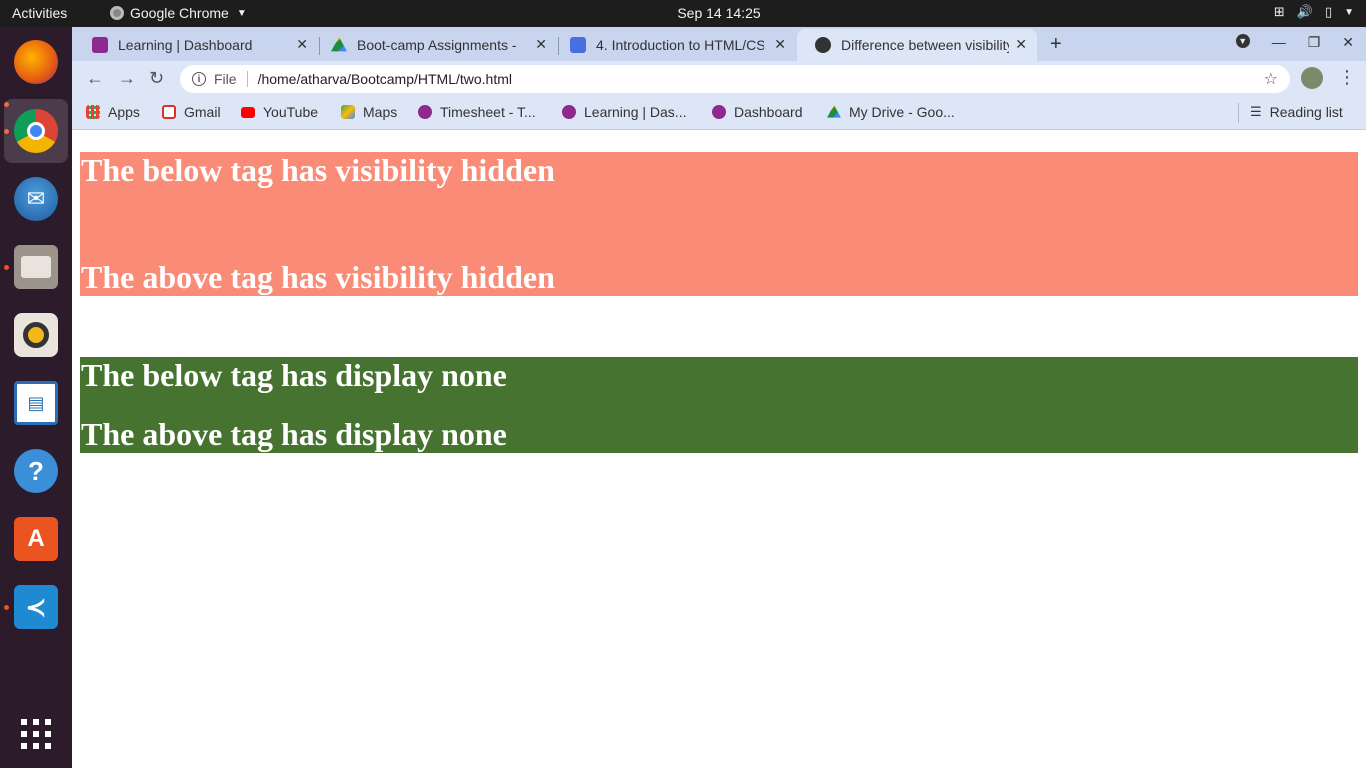 Image resolution: width=1366 pixels, height=768 pixels. Describe the element at coordinates (294, 375) in the screenshot. I see `heading-below-display: The below tag has display none` at that location.